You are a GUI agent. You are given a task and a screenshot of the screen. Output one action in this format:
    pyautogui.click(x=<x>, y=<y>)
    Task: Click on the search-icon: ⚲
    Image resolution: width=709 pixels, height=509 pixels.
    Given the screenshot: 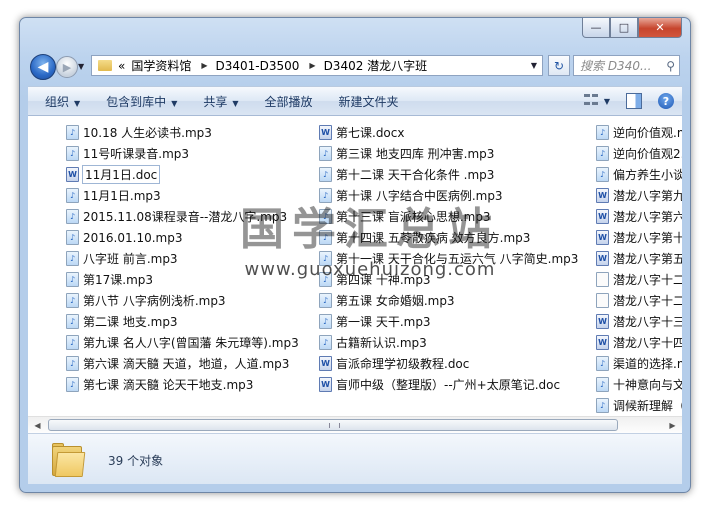 What is the action you would take?
    pyautogui.click(x=670, y=65)
    